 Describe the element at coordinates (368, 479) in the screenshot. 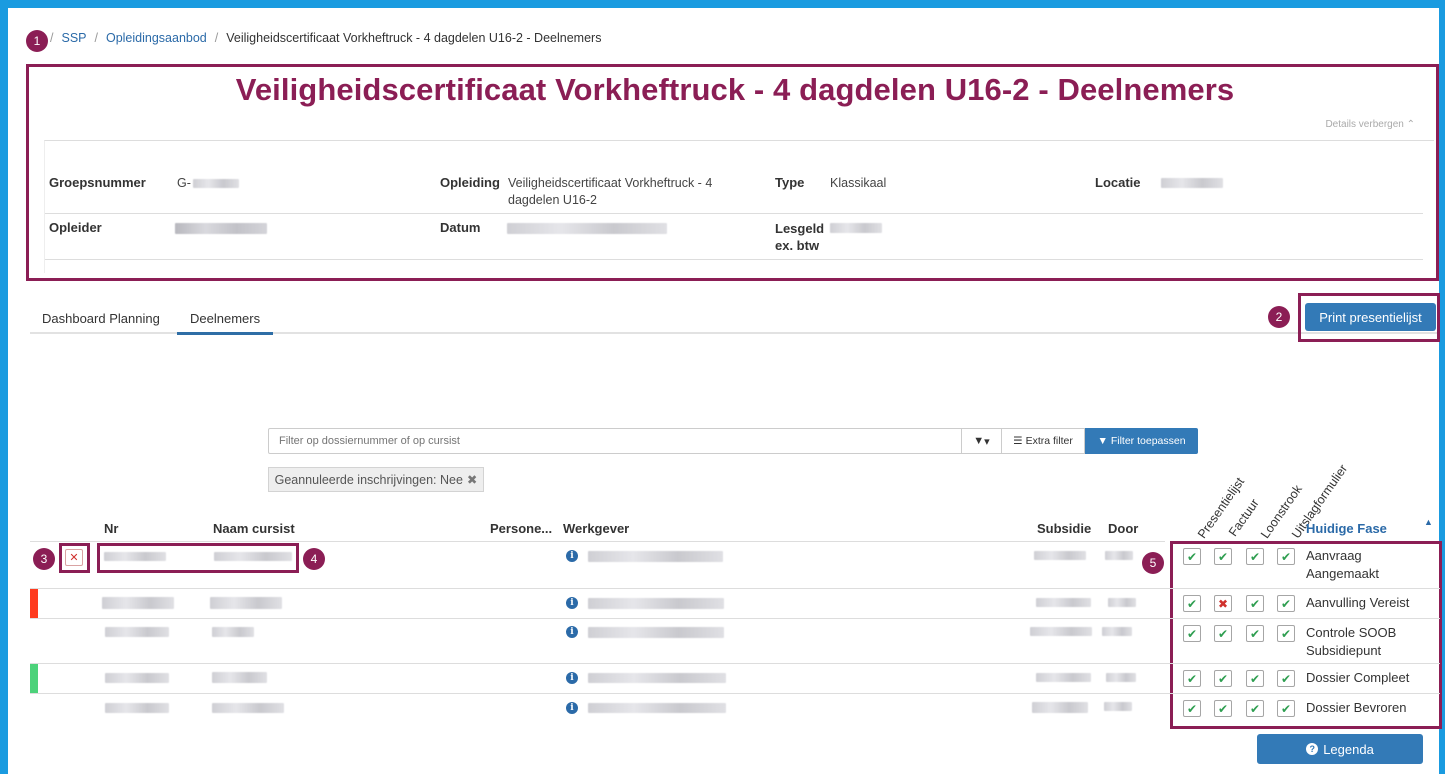

I see `active-filter-label: Geannuleerde inschrijvingen: Nee` at that location.